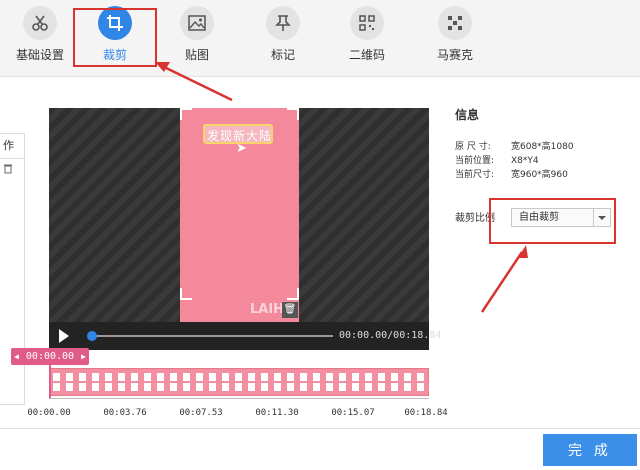  I want to click on pin-icon, so click(283, 23).